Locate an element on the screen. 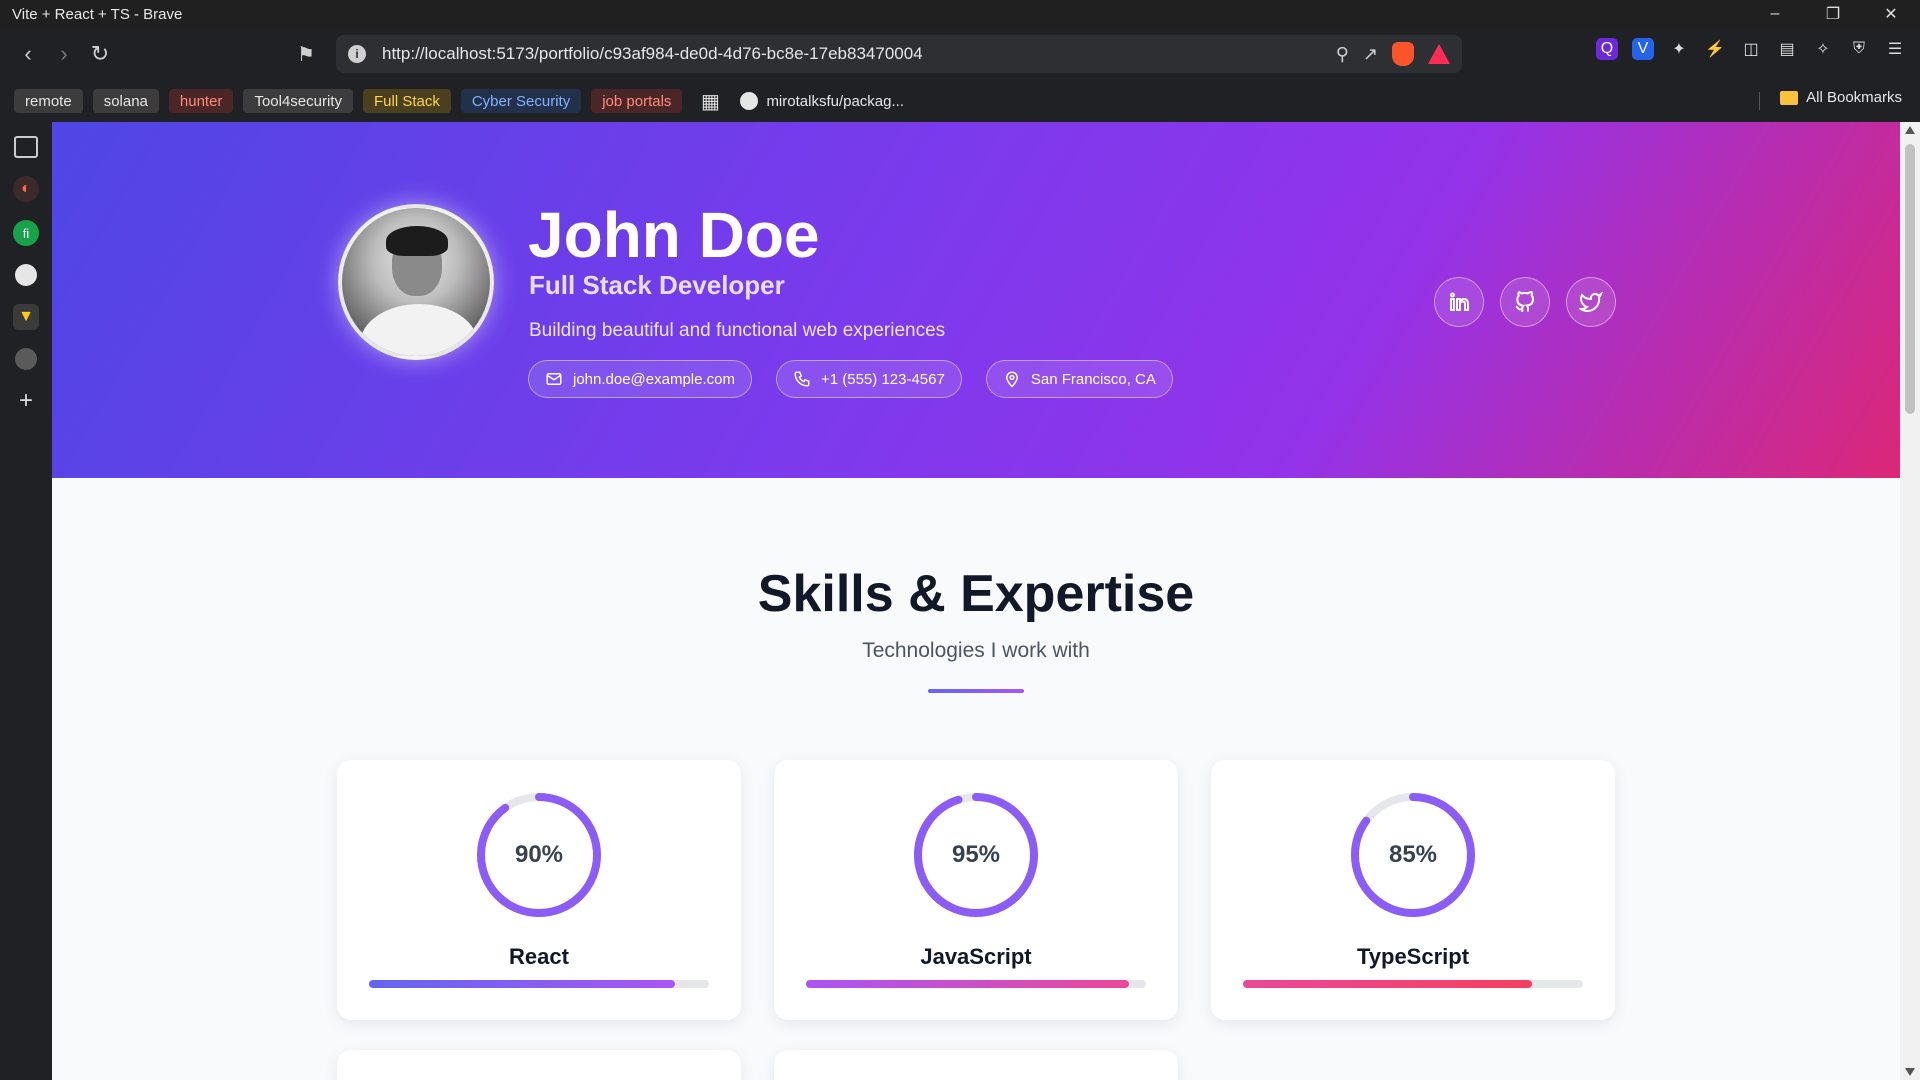  github-button is located at coordinates (1525, 302).